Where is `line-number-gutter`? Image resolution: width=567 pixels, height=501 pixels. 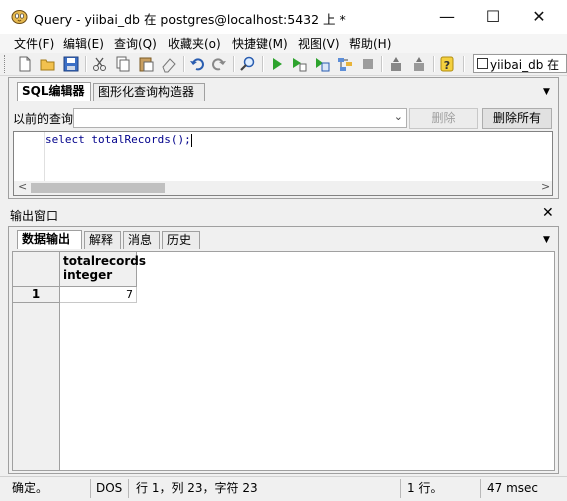
line-number-gutter is located at coordinates (29, 156).